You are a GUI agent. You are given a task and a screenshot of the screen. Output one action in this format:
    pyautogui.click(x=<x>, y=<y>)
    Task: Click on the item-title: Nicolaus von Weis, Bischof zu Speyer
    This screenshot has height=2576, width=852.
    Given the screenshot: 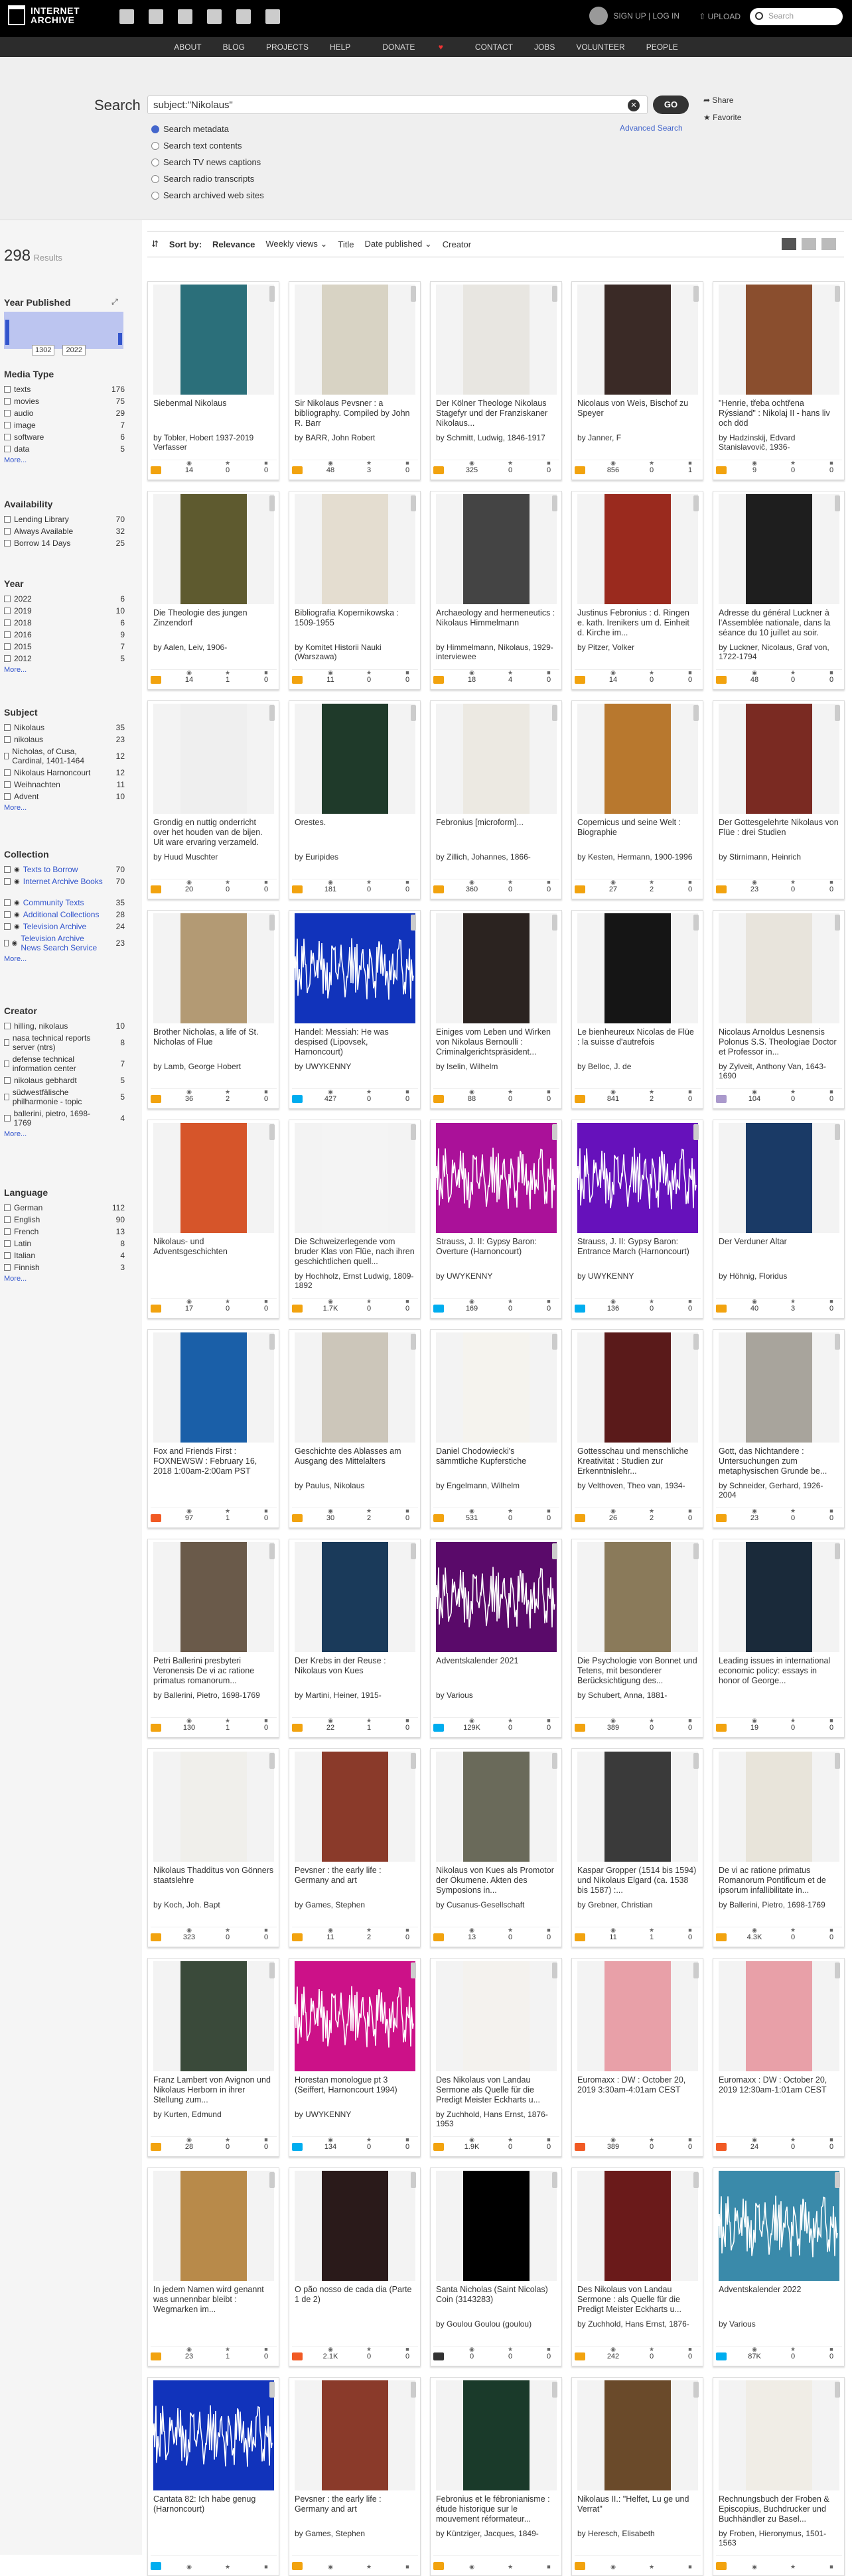 What is the action you would take?
    pyautogui.click(x=637, y=409)
    